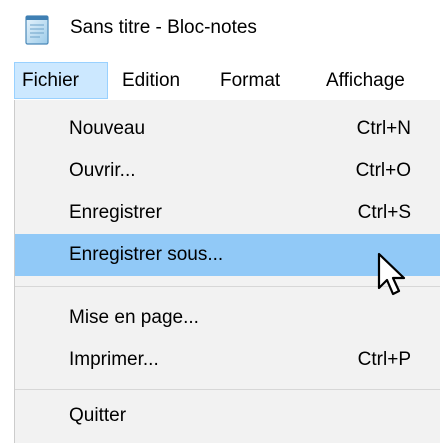  I want to click on menu-item-ouvrir: Ouvrir... Ctrl+O, so click(227, 171).